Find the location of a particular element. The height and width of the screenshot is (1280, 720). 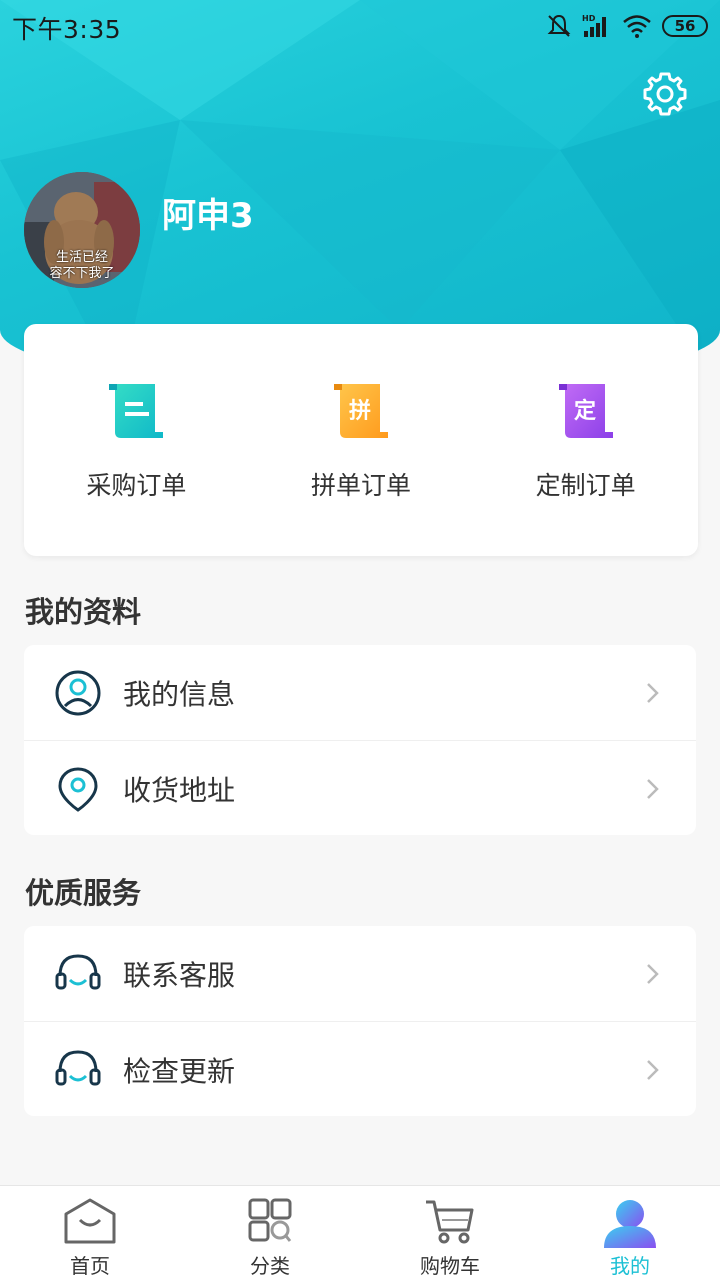

service-list: 联系客服 检查更新 is located at coordinates (360, 1021).